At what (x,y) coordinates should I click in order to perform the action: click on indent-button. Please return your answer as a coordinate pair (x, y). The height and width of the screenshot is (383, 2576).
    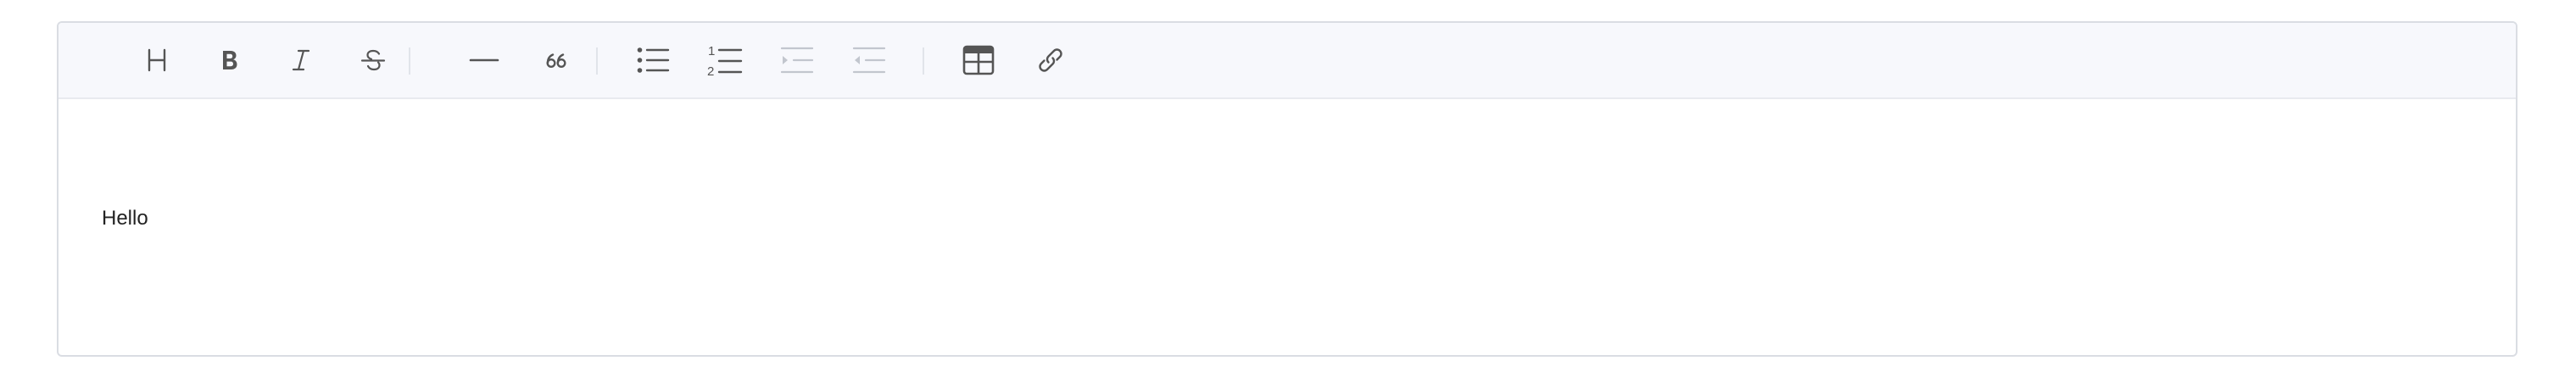
    Looking at the image, I should click on (797, 60).